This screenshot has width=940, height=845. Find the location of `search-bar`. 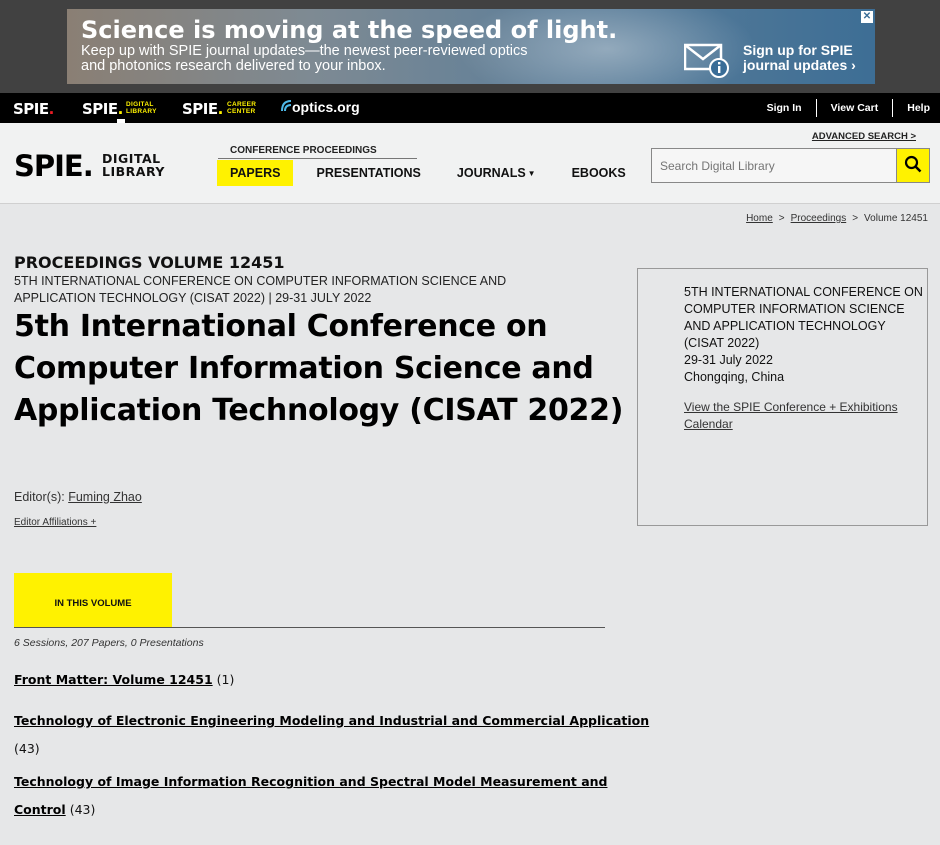

search-bar is located at coordinates (790, 165).